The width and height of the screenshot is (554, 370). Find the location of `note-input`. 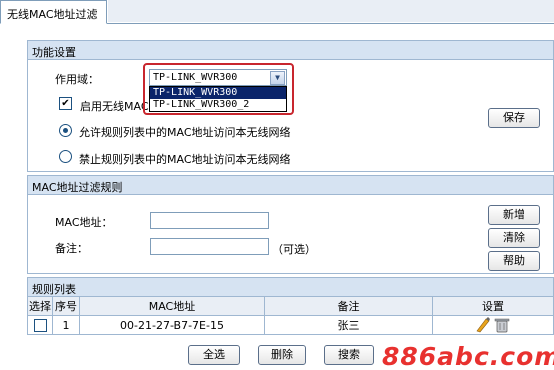

note-input is located at coordinates (209, 246).